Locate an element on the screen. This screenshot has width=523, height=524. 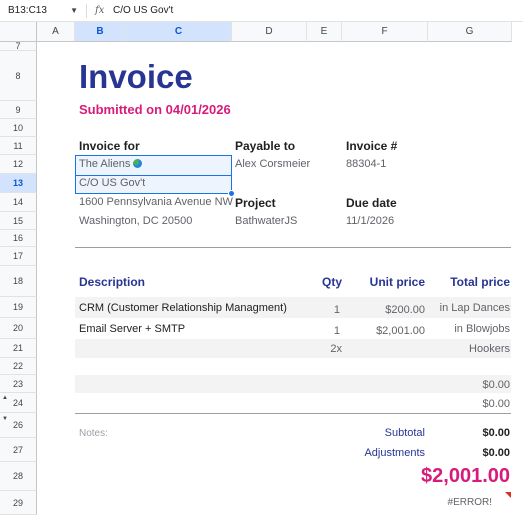
row-header-19: 19 is located at coordinates (18, 307).